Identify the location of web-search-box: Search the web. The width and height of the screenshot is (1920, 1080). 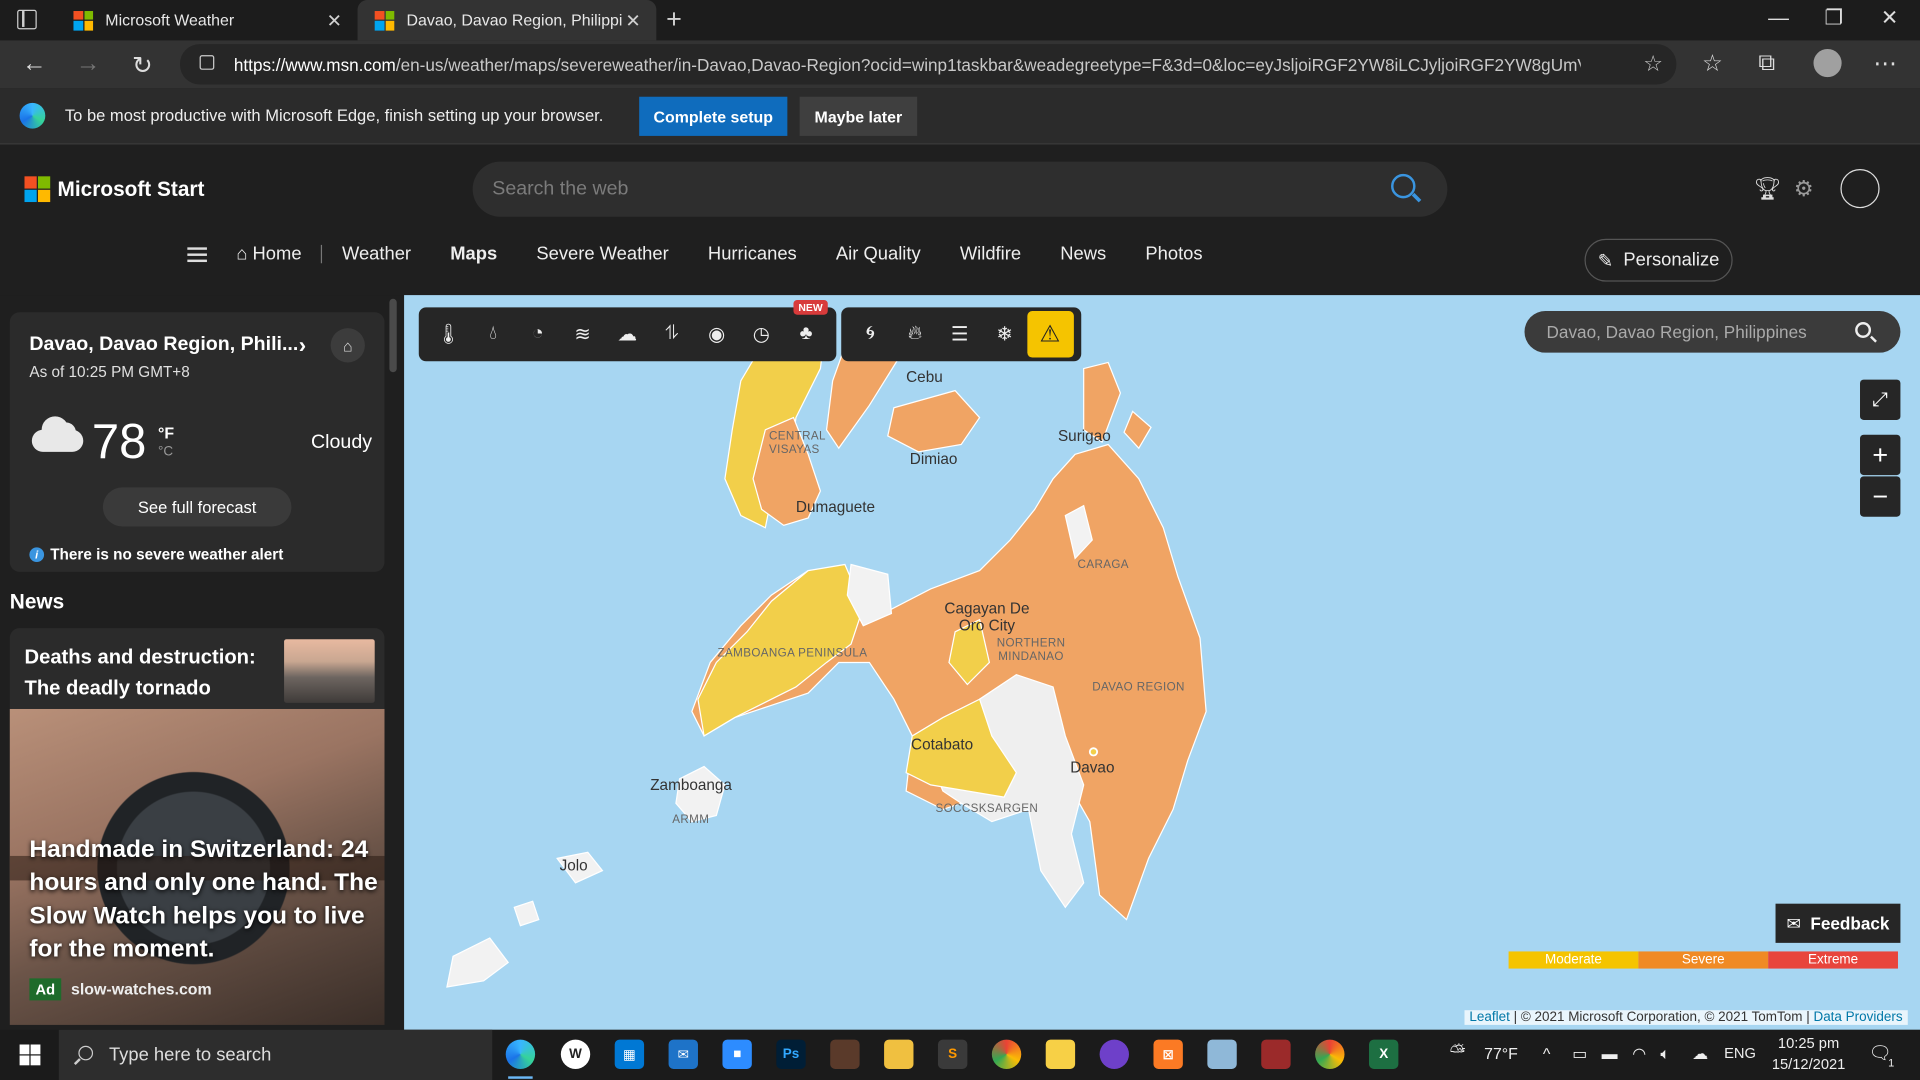
(960, 189).